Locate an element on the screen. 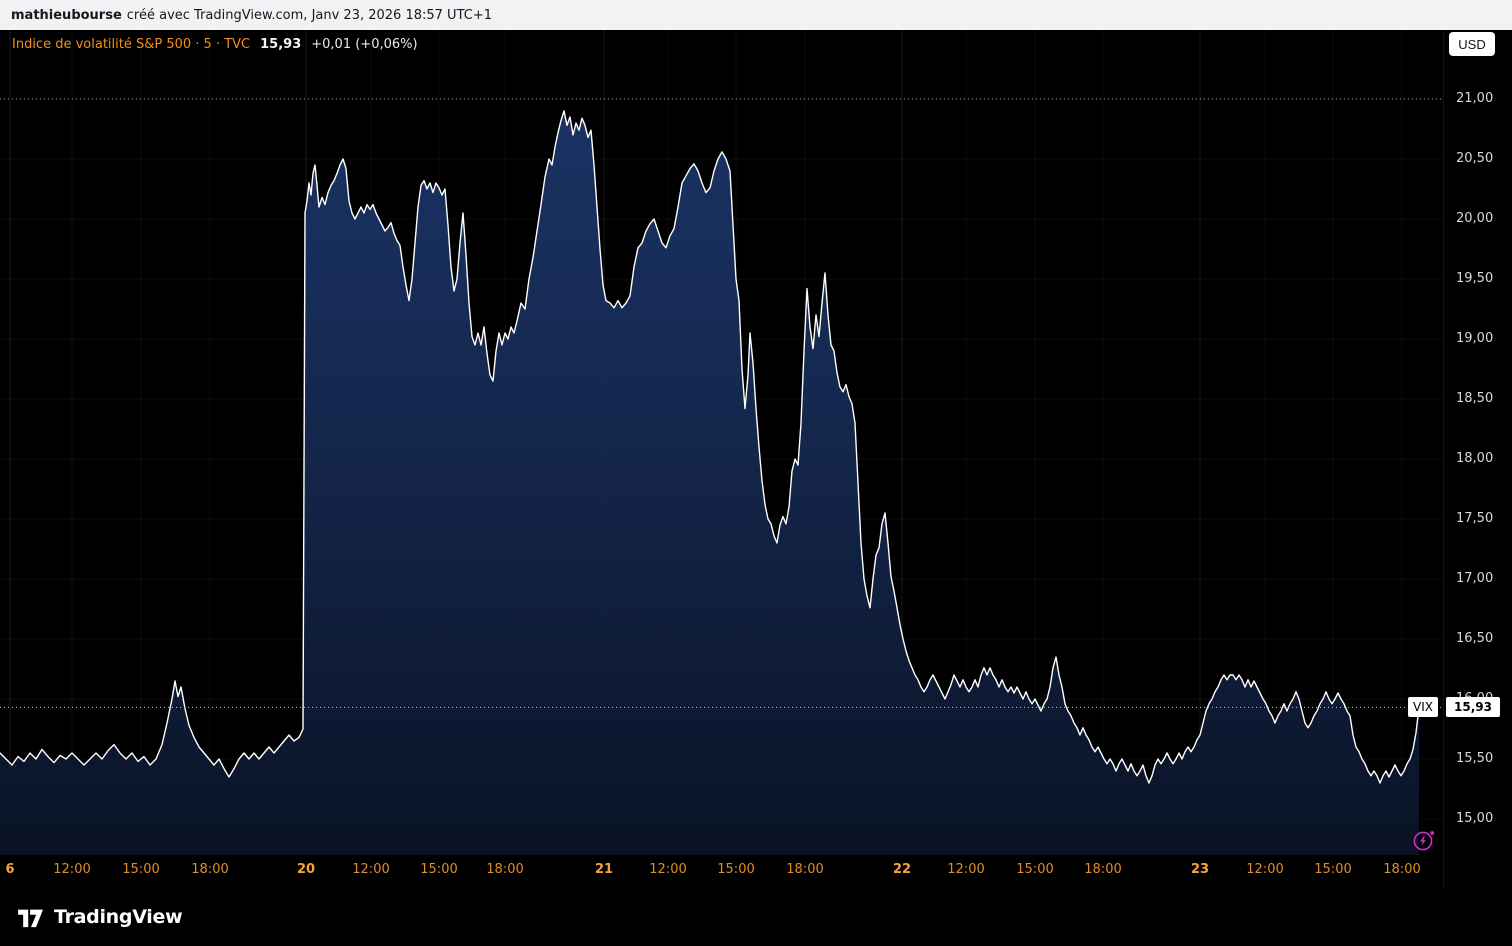 Image resolution: width=1512 pixels, height=946 pixels. author-name: mathieubourse is located at coordinates (66, 15).